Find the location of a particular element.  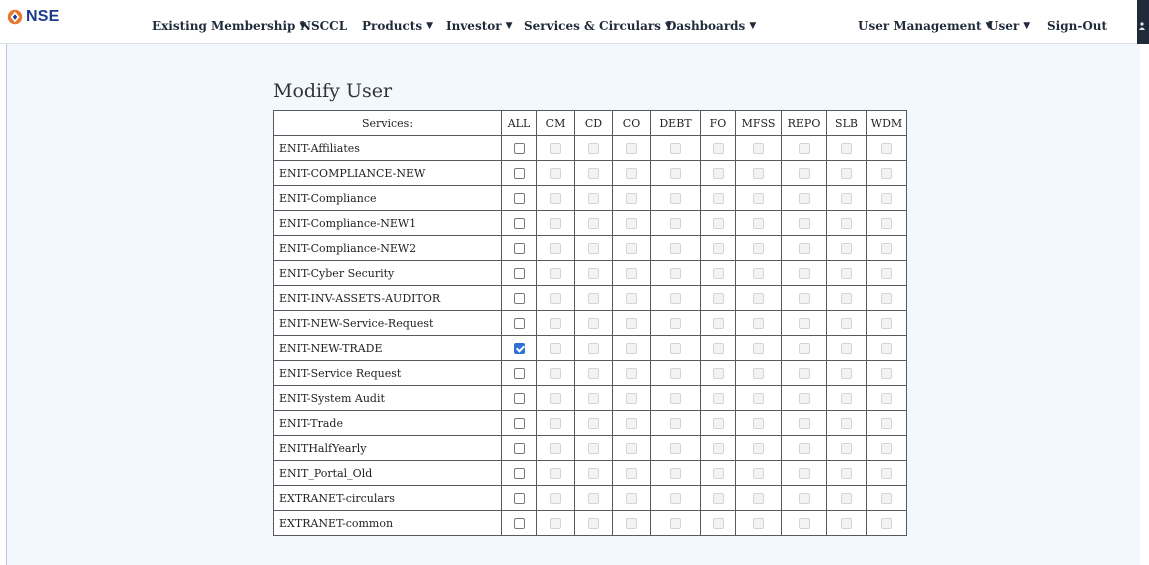

service-name: ENIT-Compliance is located at coordinates (387, 198).